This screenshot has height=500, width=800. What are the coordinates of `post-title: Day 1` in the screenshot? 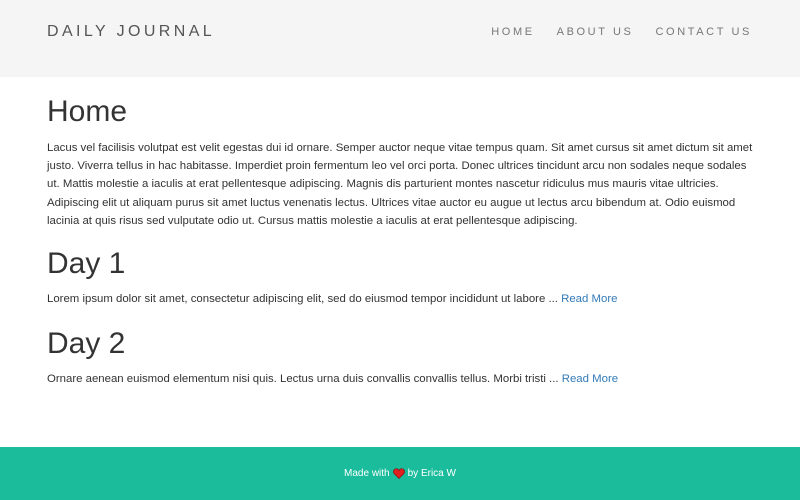 It's located at (86, 264).